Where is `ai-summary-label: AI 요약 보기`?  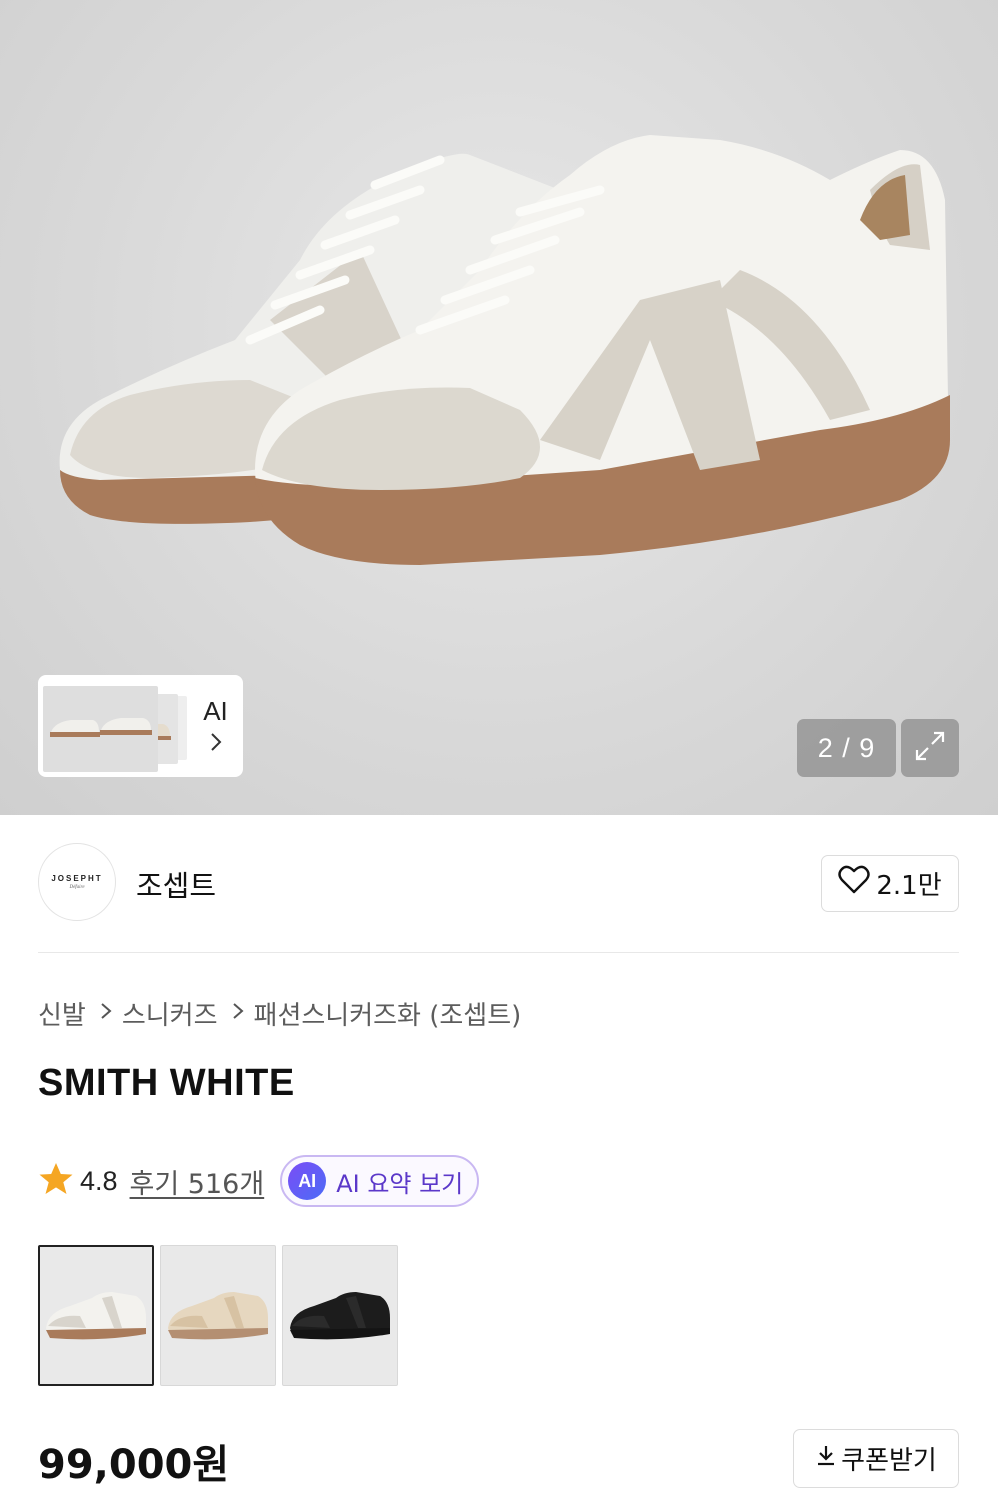 ai-summary-label: AI 요약 보기 is located at coordinates (400, 1183).